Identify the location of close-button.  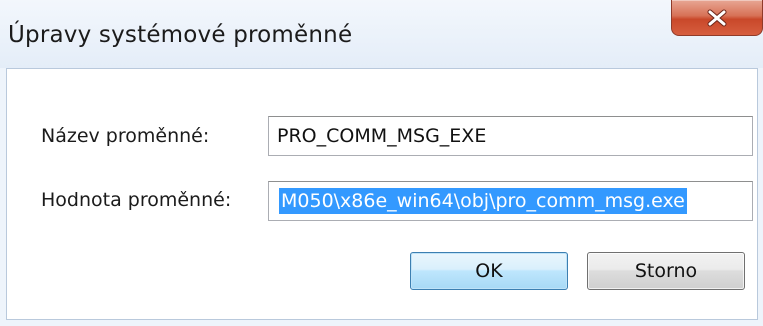
(717, 18).